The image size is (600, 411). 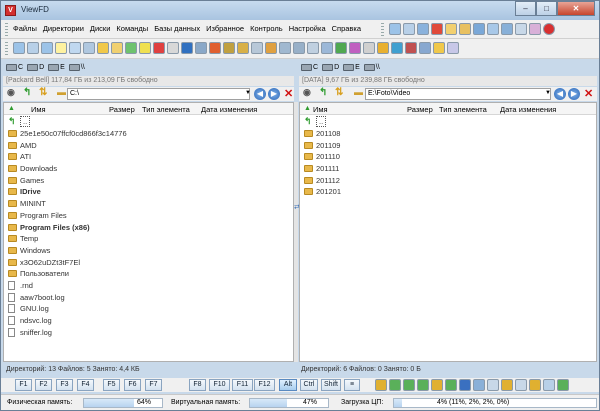 What do you see at coordinates (535, 29) in the screenshot?
I see `image-icon` at bounding box center [535, 29].